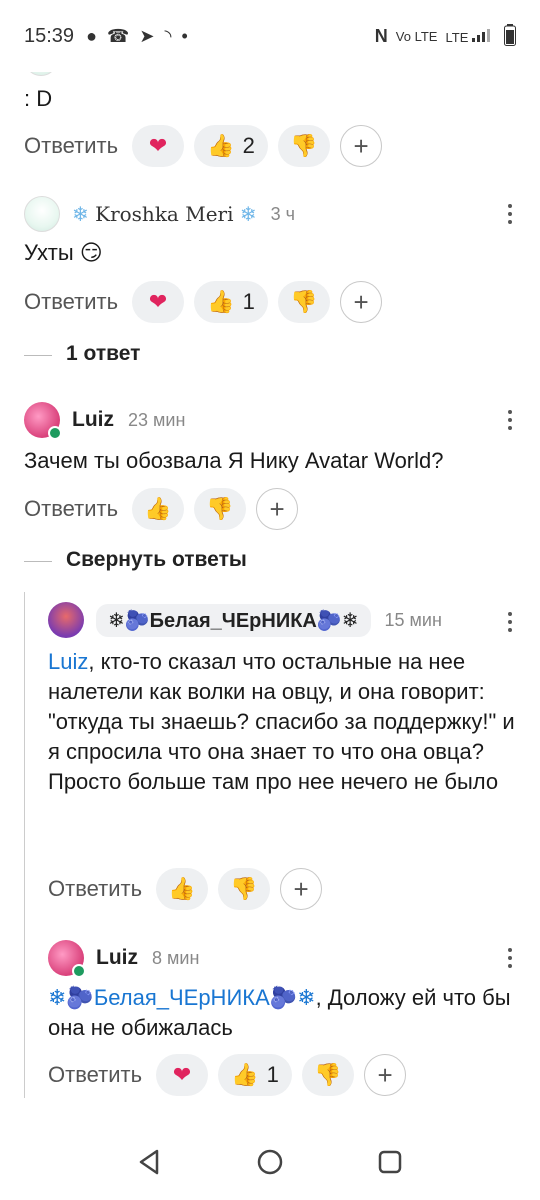 This screenshot has width=540, height=1200. I want to click on chat-bubble-icon: ●, so click(91, 35).